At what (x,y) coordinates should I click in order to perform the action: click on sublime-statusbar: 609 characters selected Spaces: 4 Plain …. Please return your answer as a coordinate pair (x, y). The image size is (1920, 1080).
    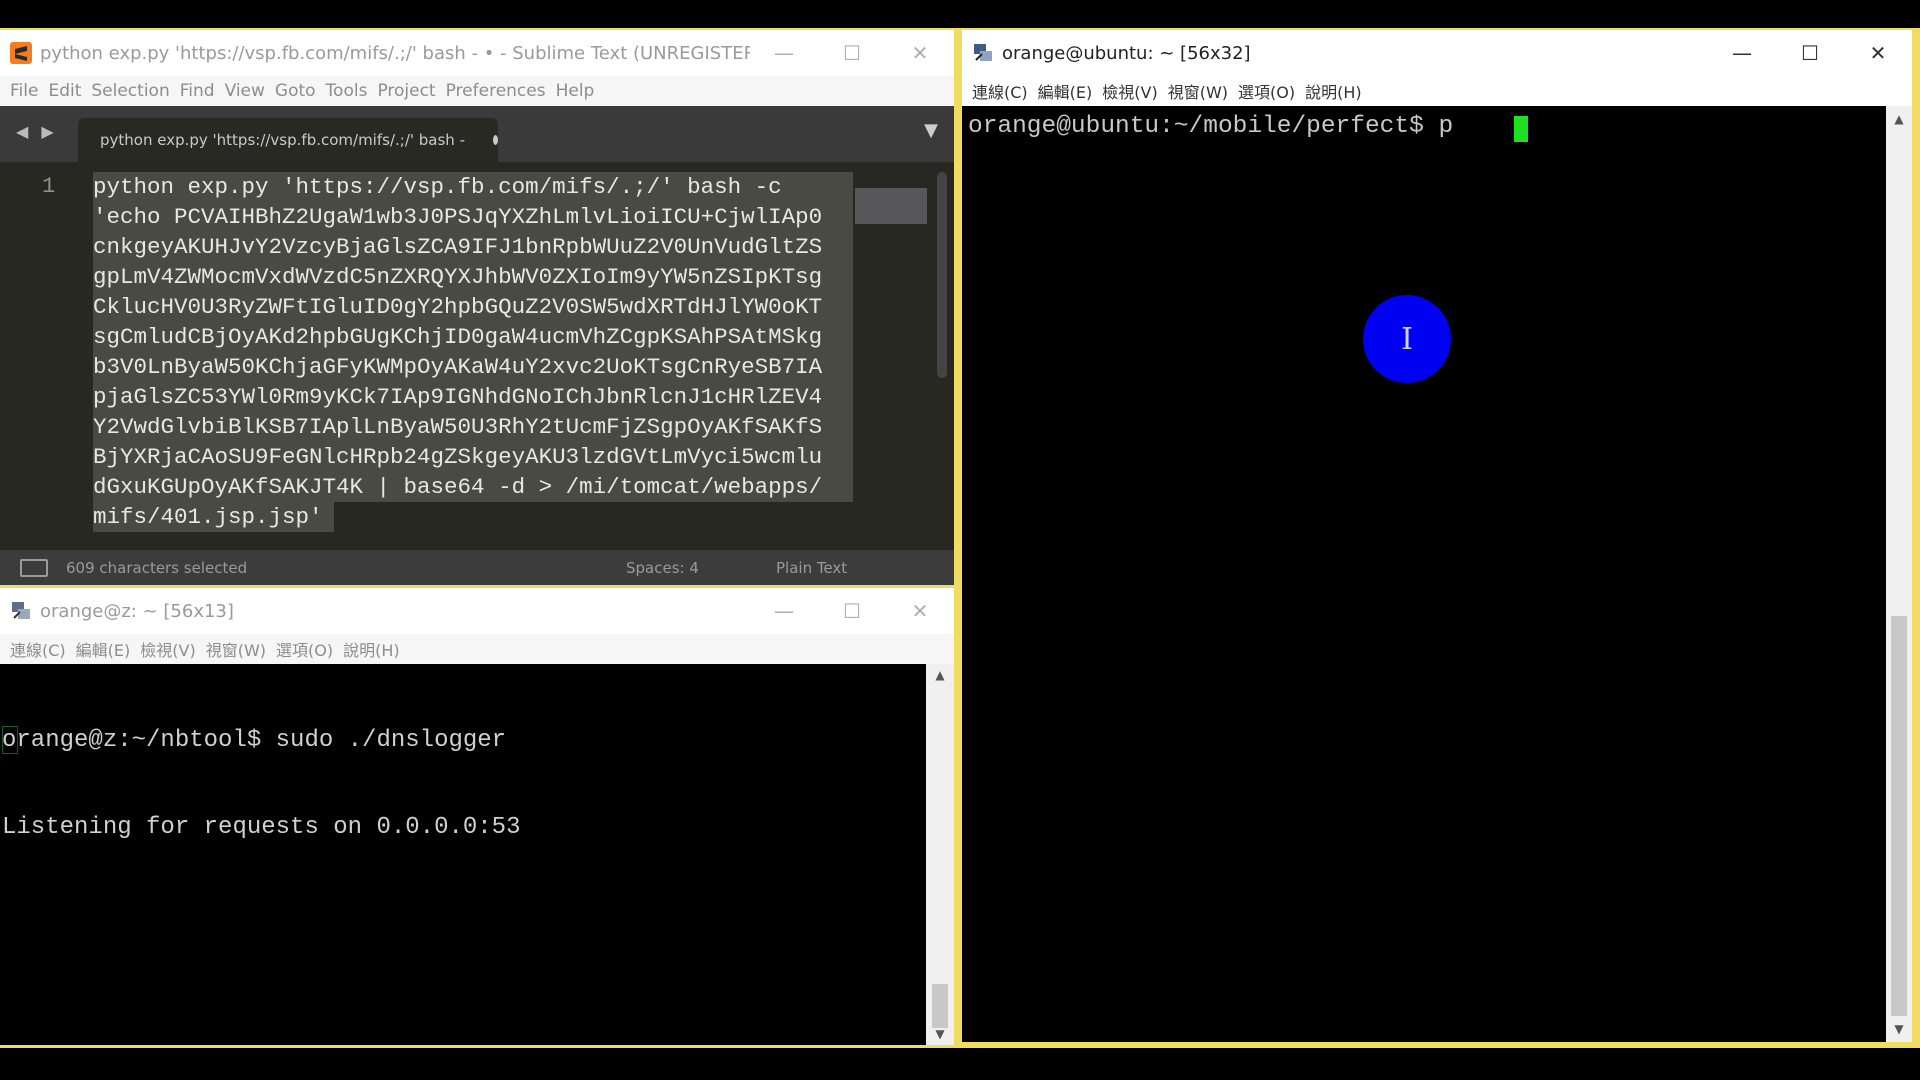
    Looking at the image, I should click on (477, 567).